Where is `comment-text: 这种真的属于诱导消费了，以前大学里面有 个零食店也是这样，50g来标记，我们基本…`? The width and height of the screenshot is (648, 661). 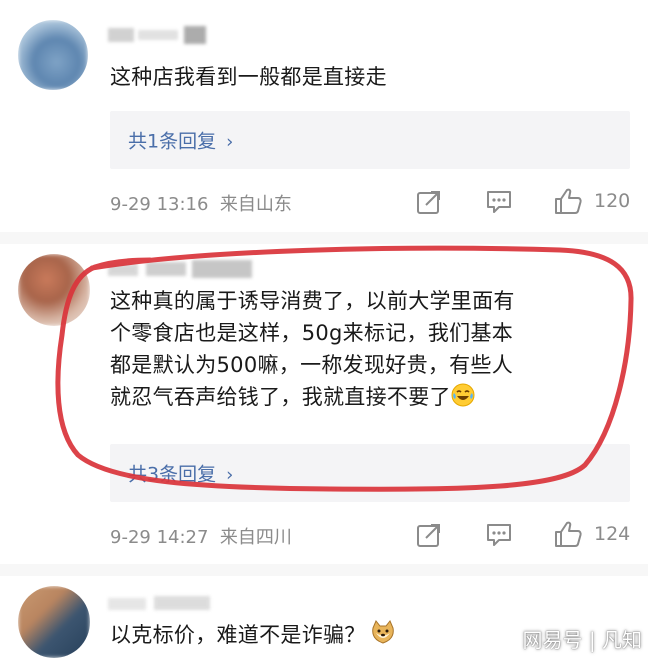 comment-text: 这种真的属于诱导消费了，以前大学里面有 个零食店也是这样，50g来标记，我们基本… is located at coordinates (312, 349).